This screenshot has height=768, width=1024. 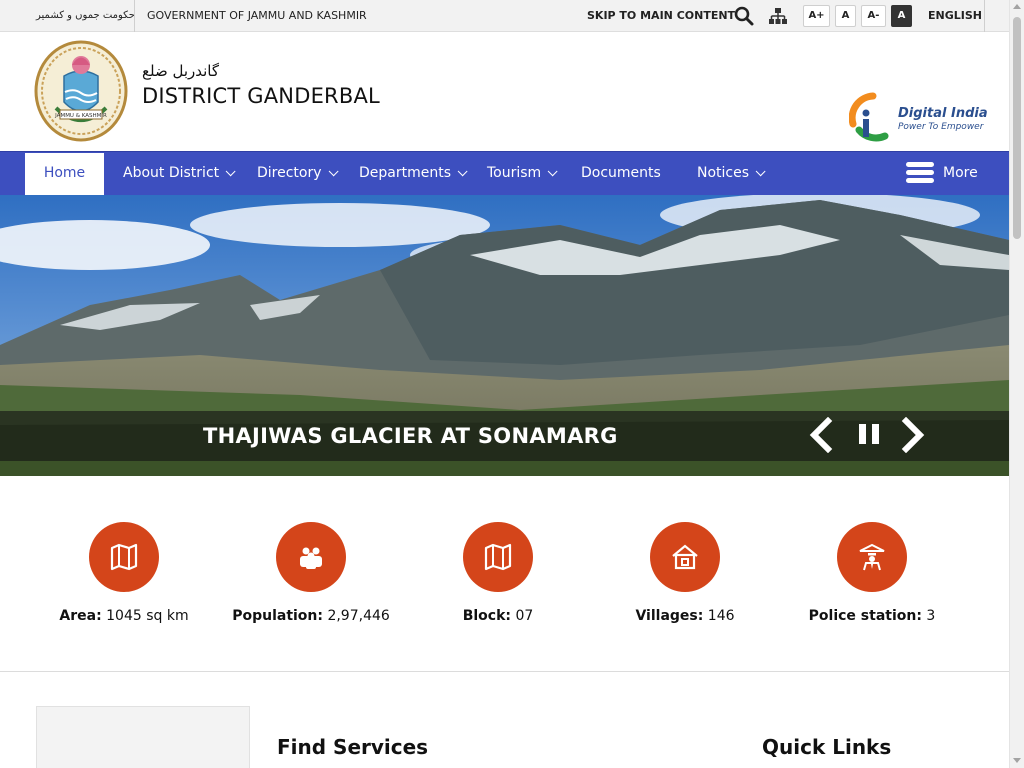 I want to click on hamburger-menu-icon, so click(x=921, y=173).